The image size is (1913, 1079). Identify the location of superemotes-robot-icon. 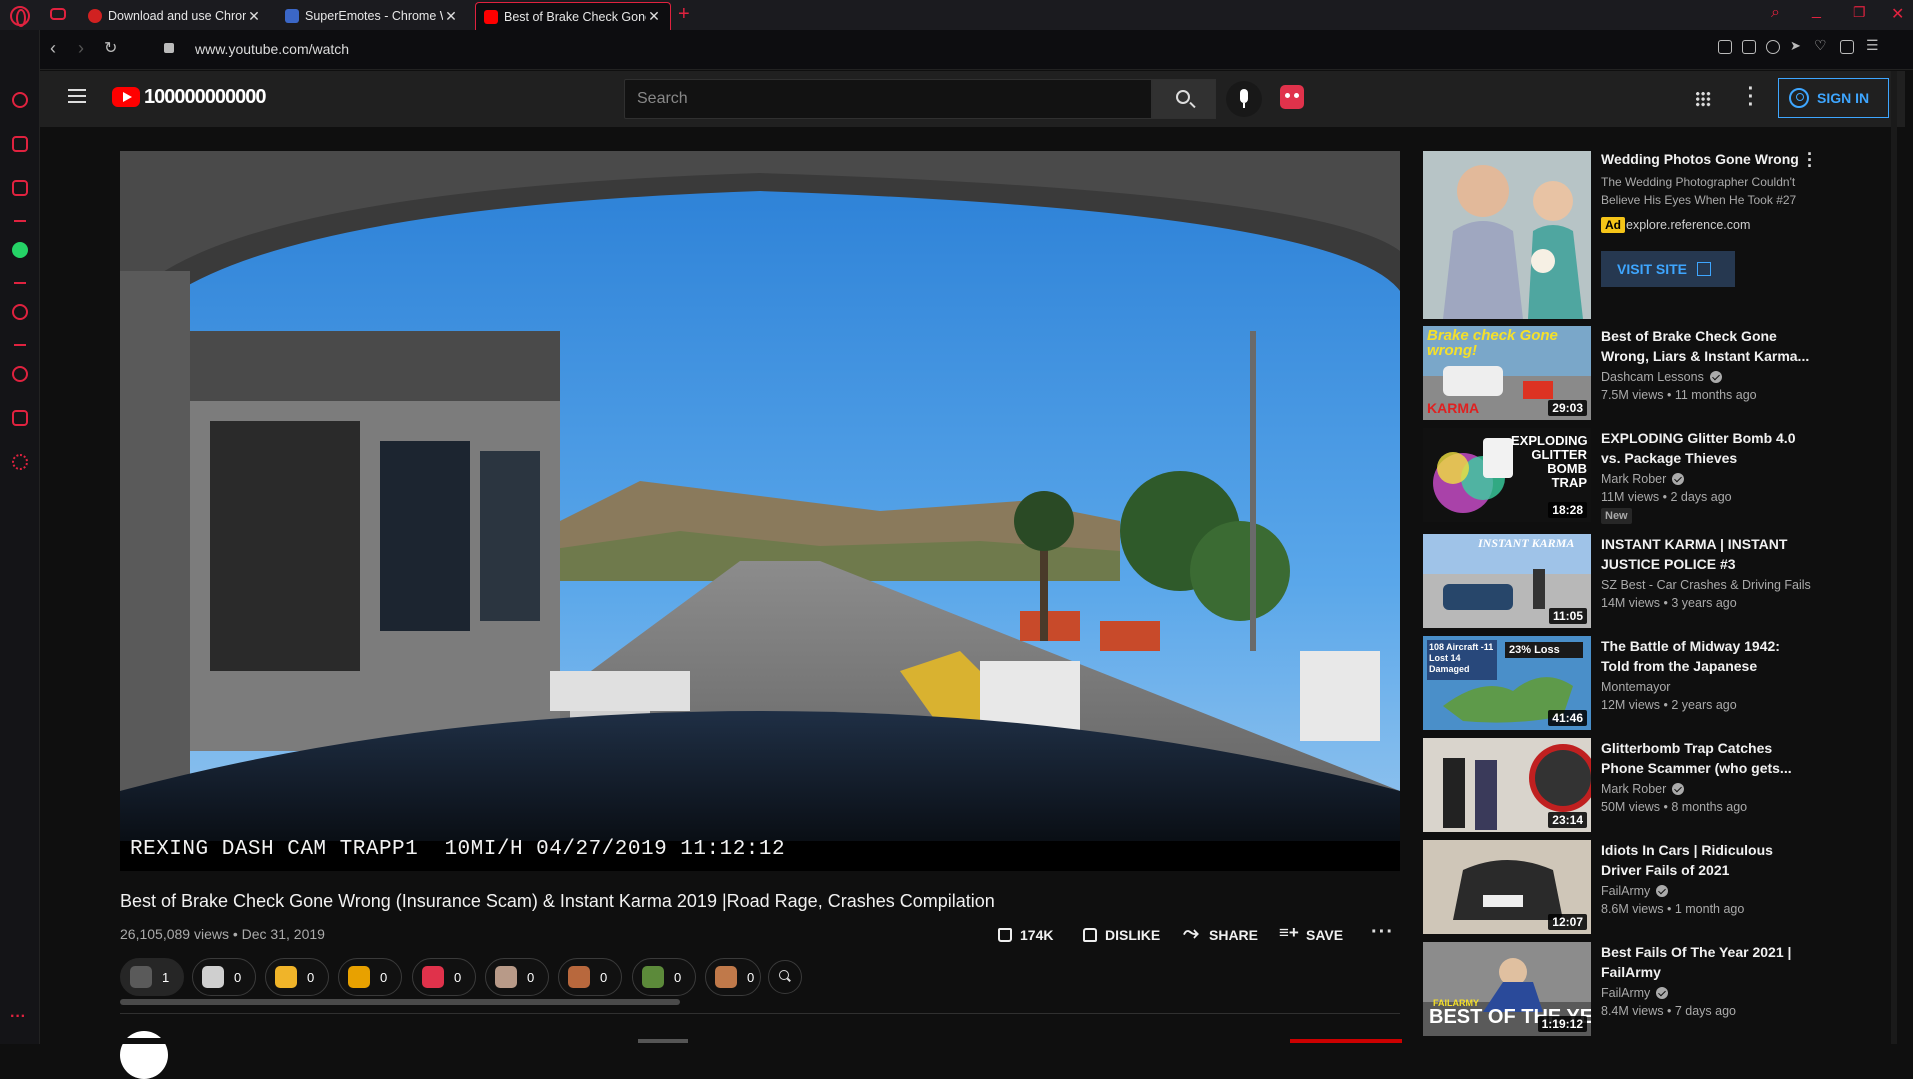
(1292, 97).